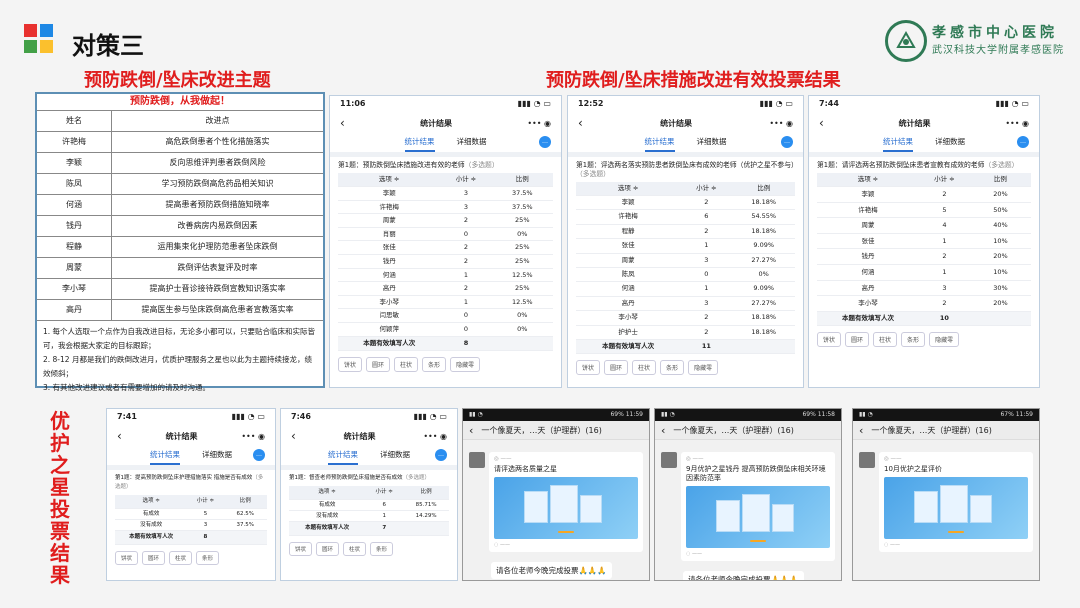  Describe the element at coordinates (868, 256) in the screenshot. I see `option-name: 钱丹` at that location.